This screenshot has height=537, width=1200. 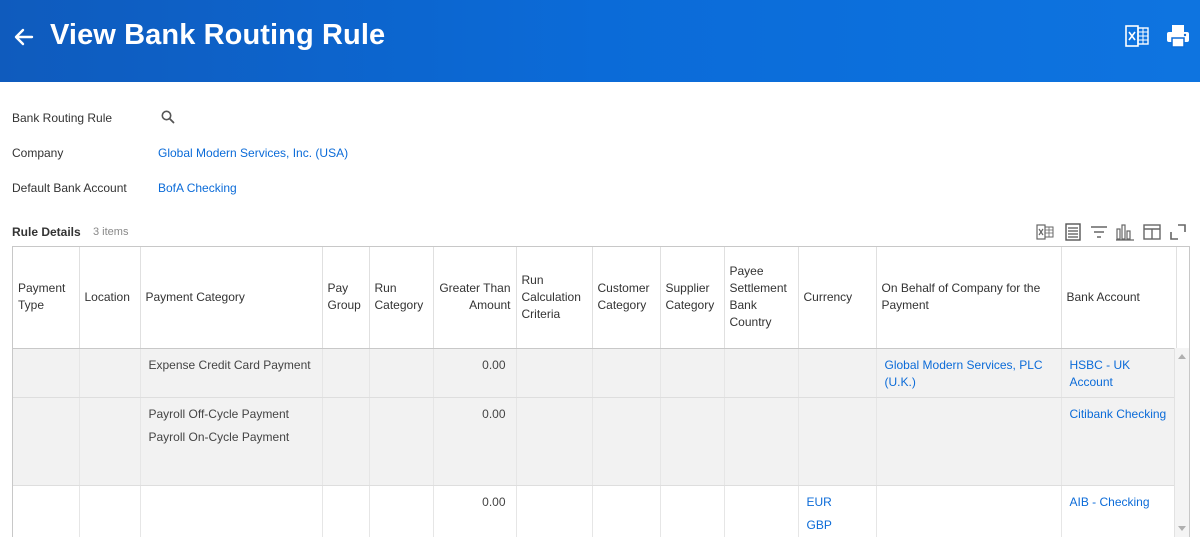 I want to click on table-view-icon, so click(x=1073, y=232).